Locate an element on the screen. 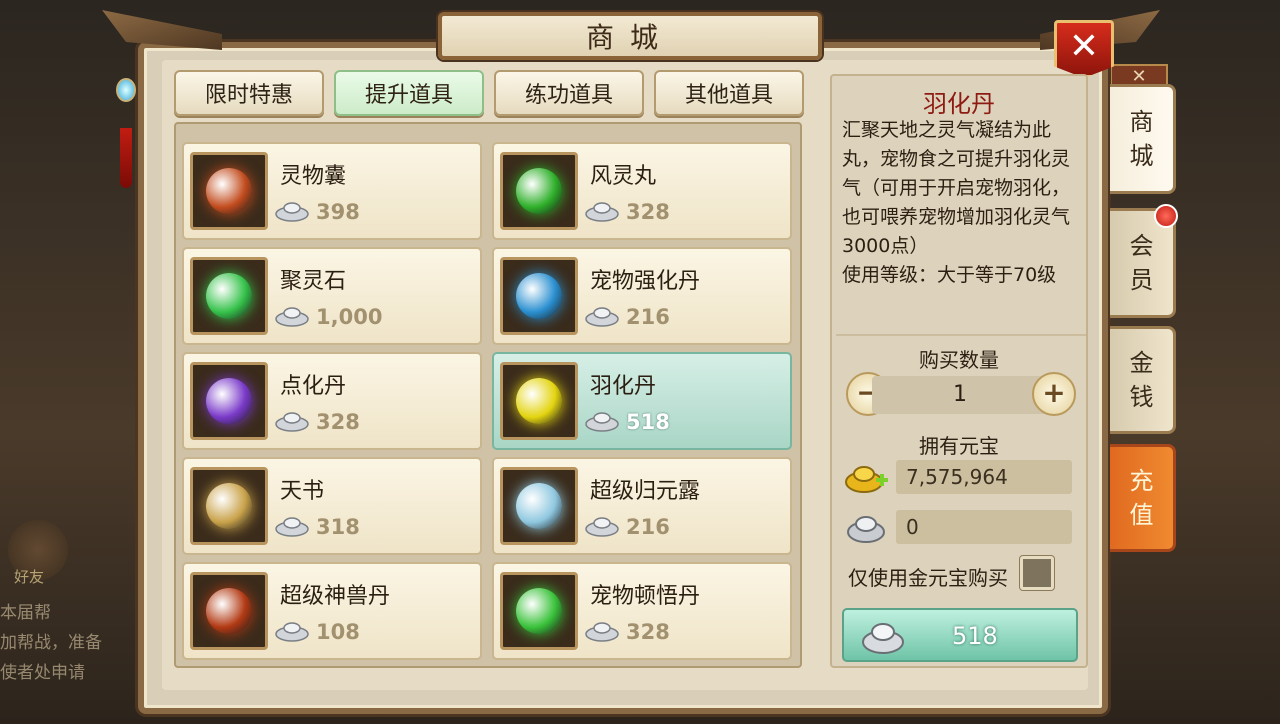  juling-stone-icon is located at coordinates (229, 296).